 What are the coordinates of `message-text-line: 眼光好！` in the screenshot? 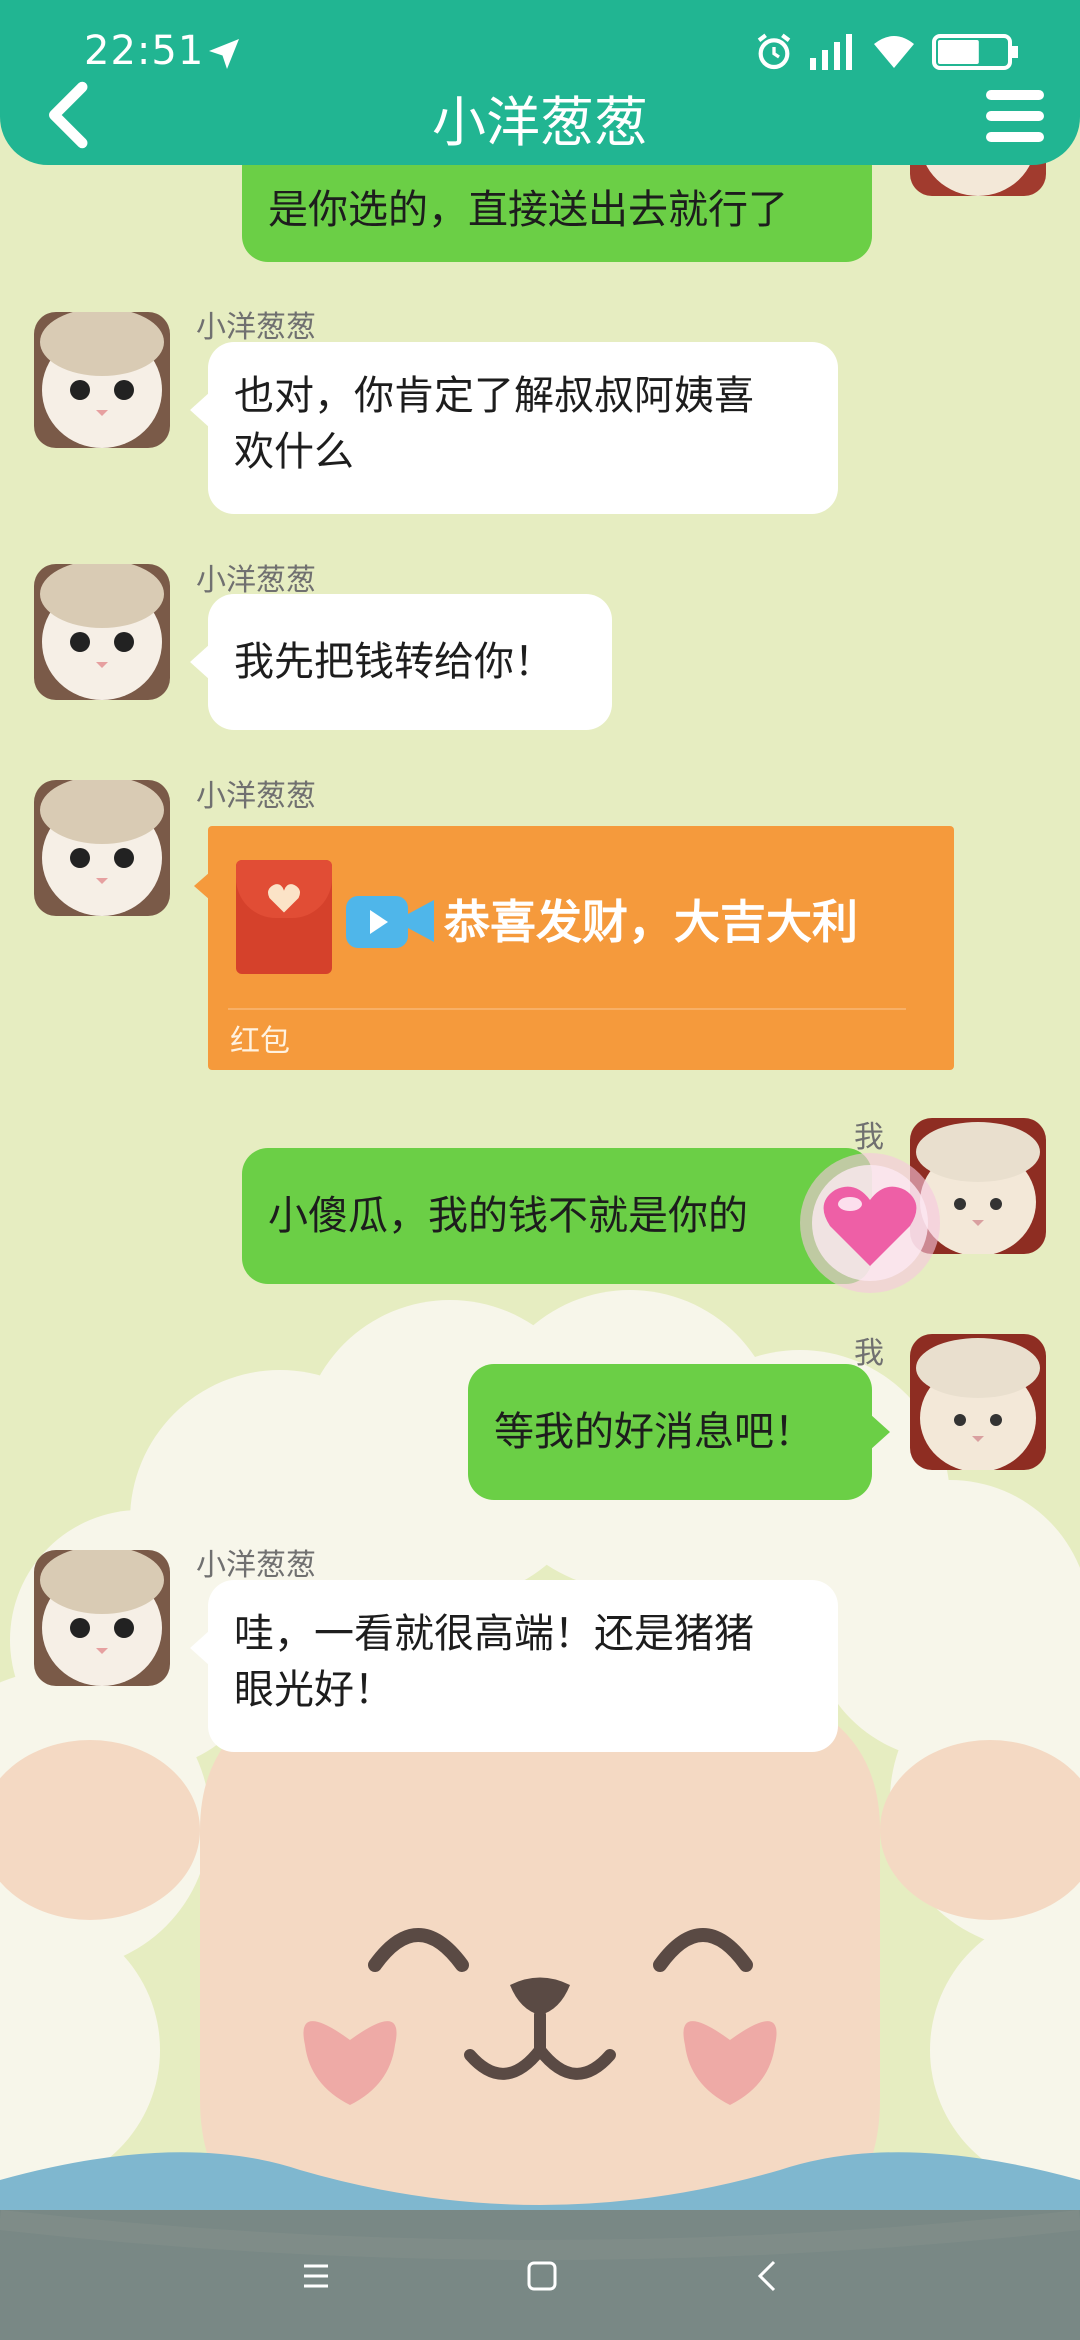 It's located at (314, 1690).